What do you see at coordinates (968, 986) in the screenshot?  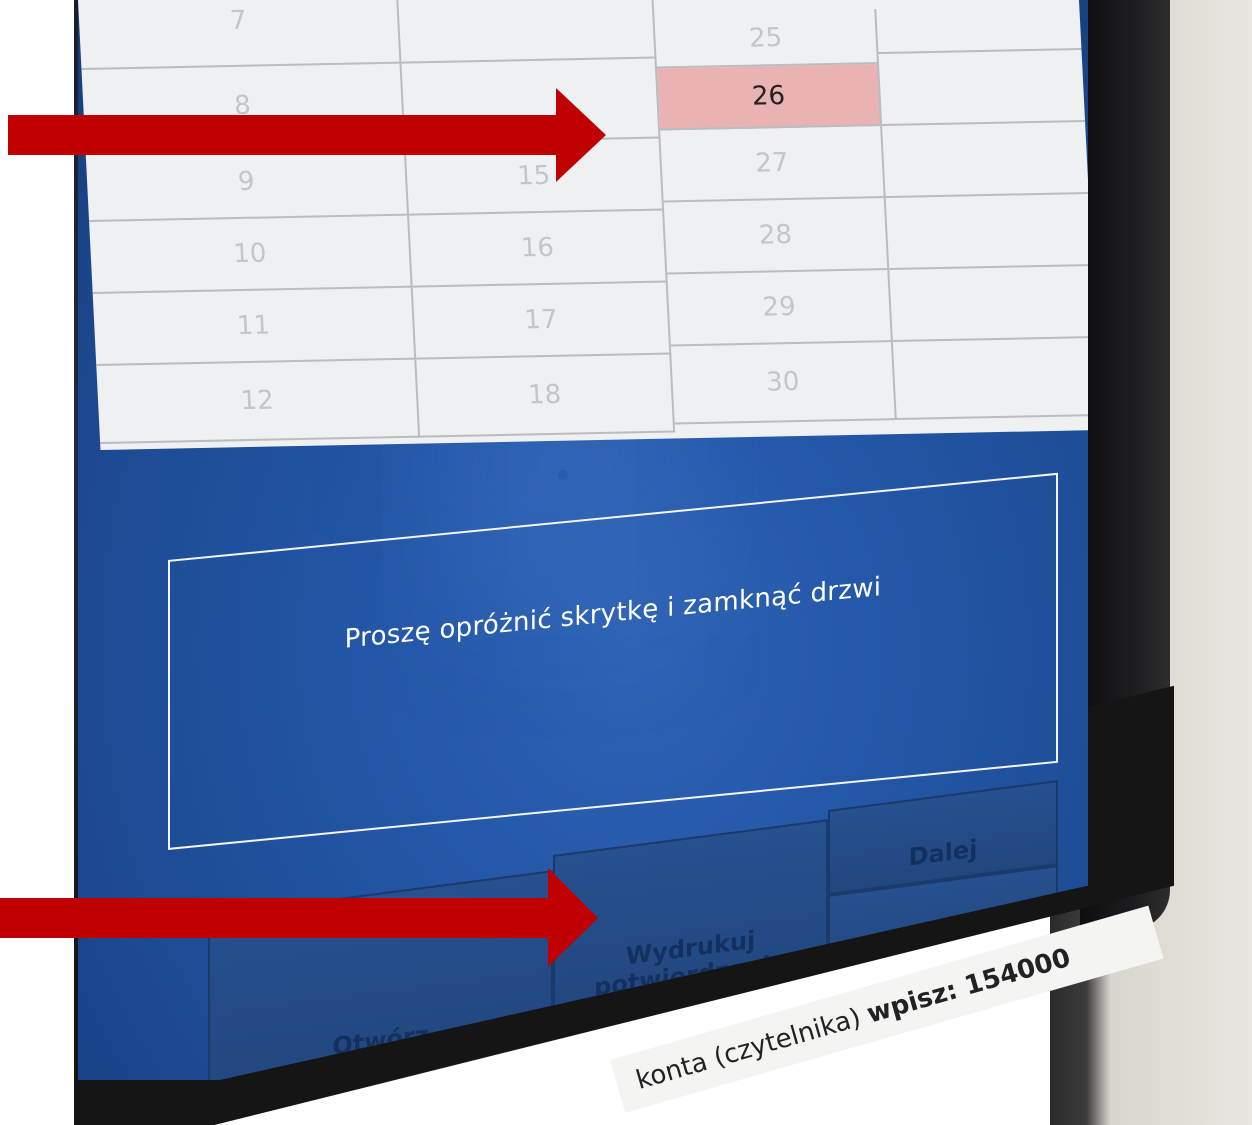 I see `sticker-bold-text: wpisz: 154000` at bounding box center [968, 986].